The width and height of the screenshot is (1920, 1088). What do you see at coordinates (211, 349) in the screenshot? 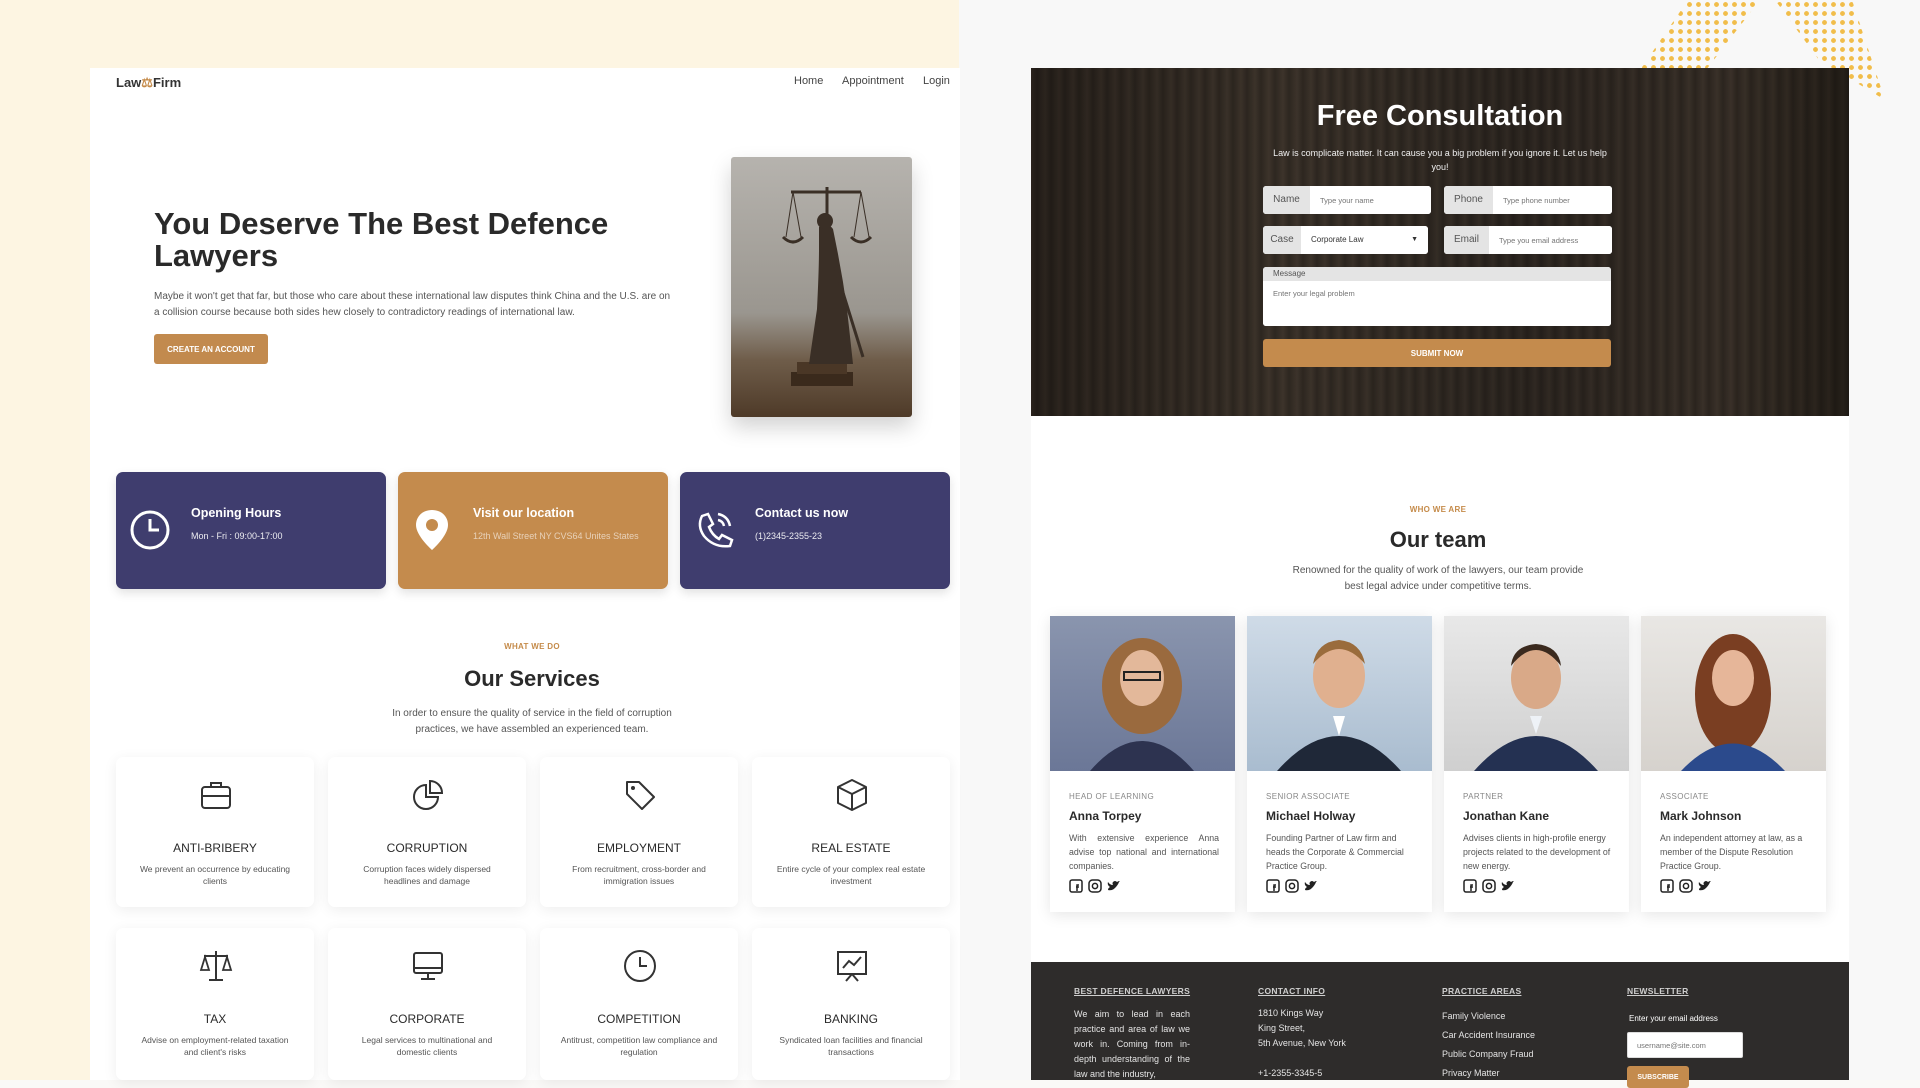
I see `create-account-button: CREATE AN ACCOUNT` at bounding box center [211, 349].